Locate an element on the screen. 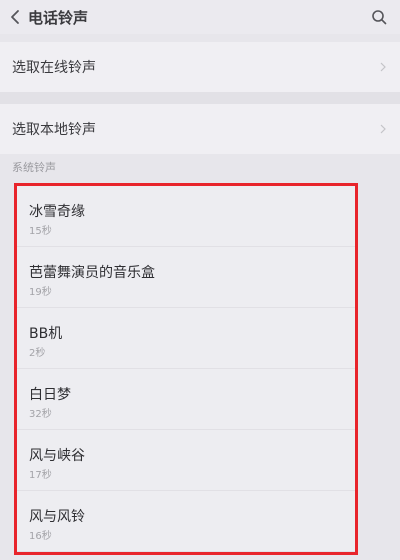 The width and height of the screenshot is (400, 560). ringtone-duration: 17秒 is located at coordinates (40, 475).